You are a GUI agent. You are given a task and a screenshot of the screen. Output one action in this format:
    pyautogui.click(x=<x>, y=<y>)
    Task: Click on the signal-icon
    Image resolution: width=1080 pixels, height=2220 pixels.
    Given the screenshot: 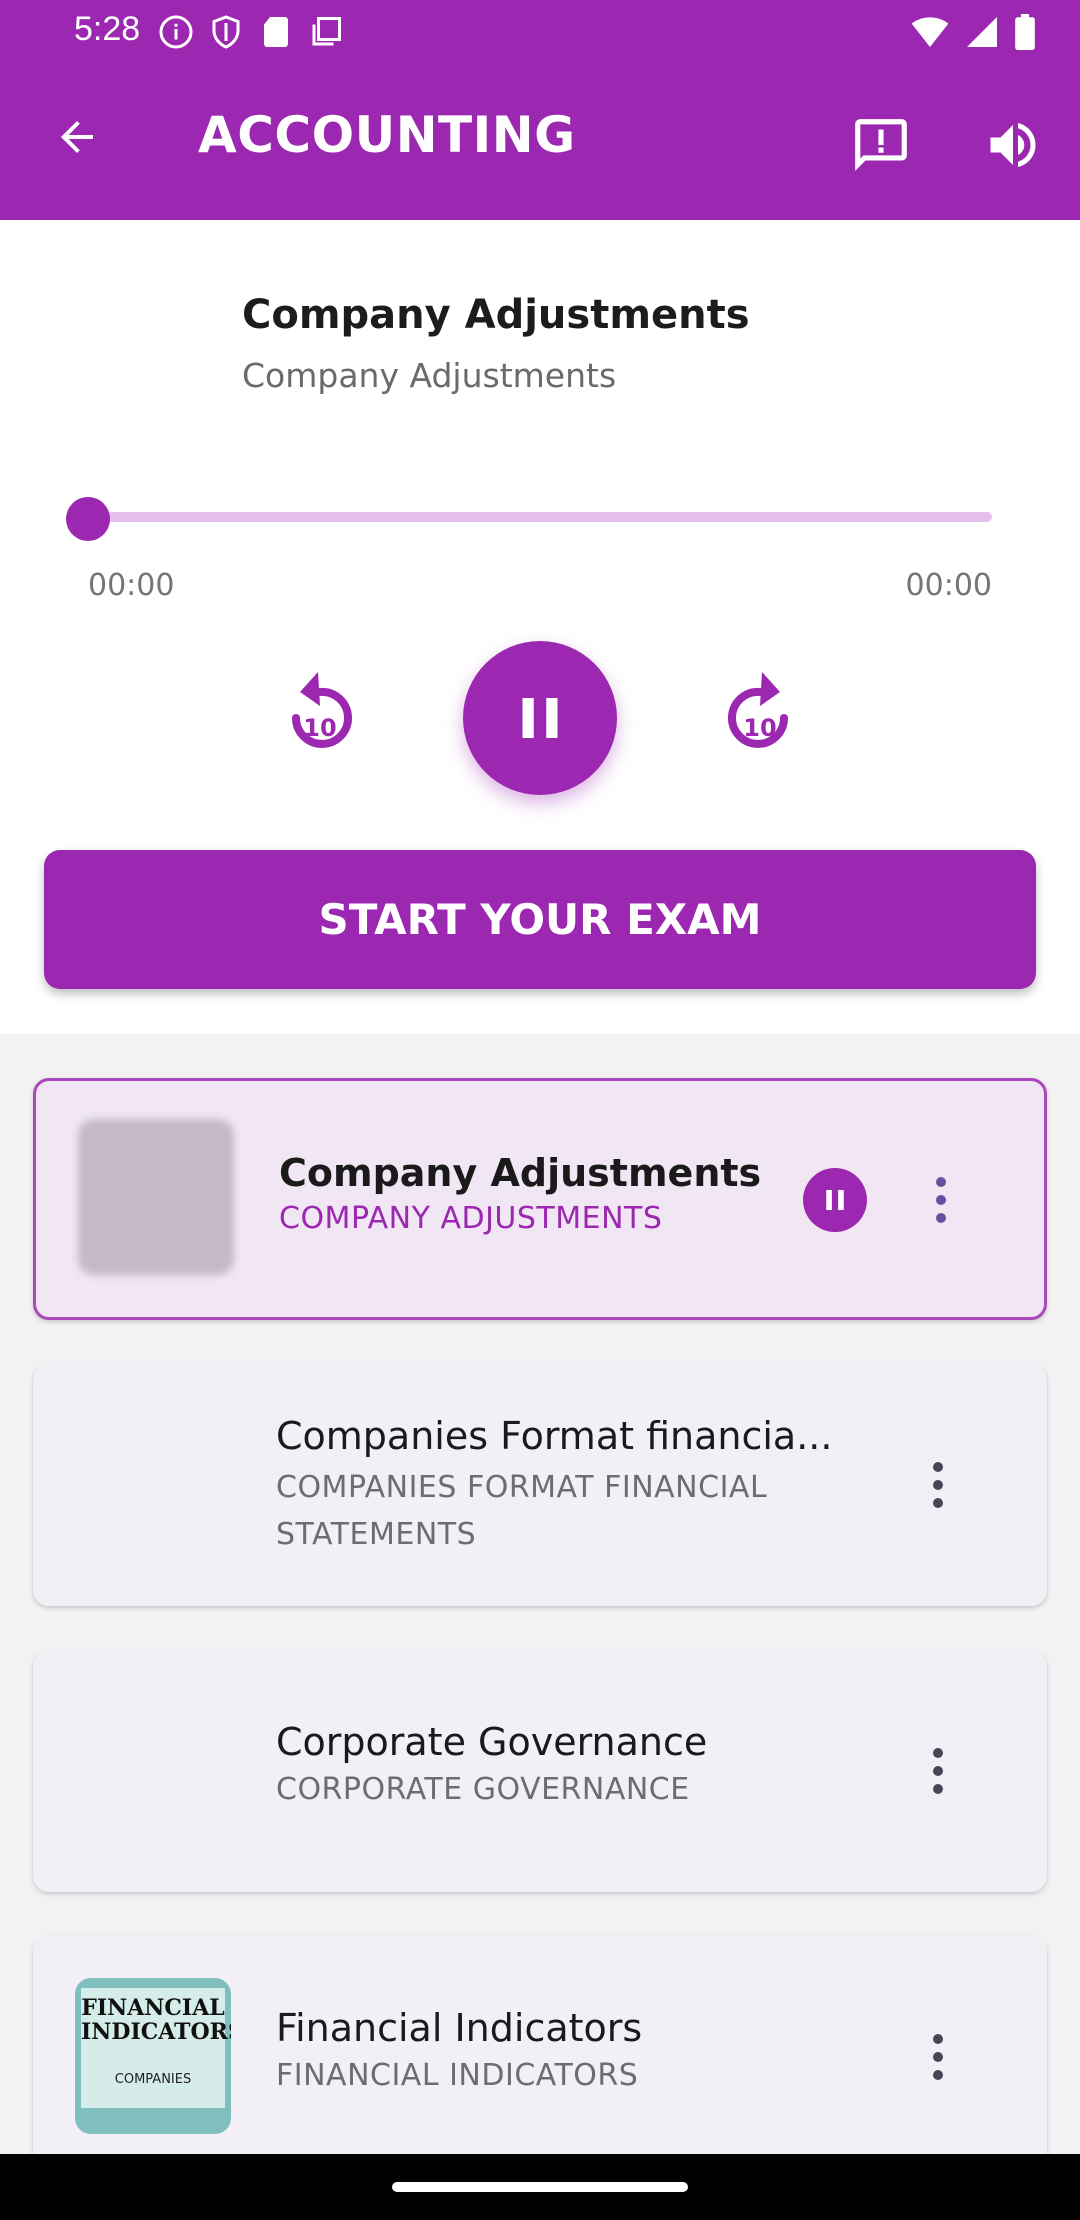 What is the action you would take?
    pyautogui.click(x=982, y=32)
    